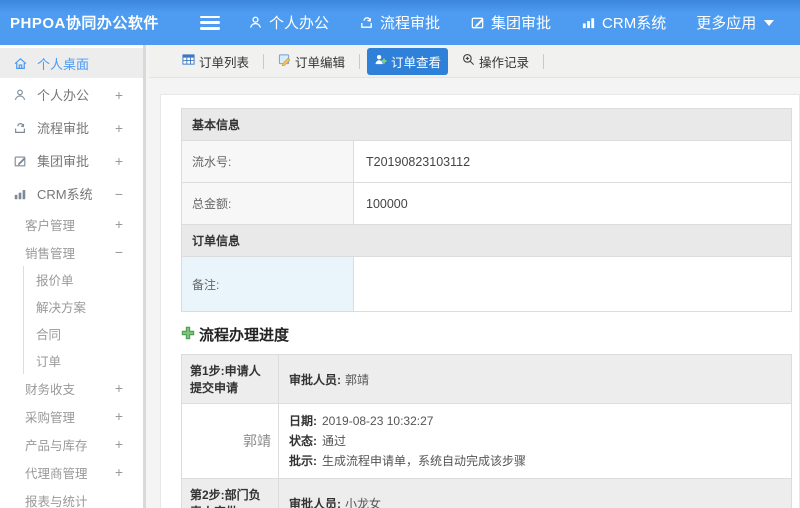  I want to click on nav-label: 更多应用, so click(726, 23).